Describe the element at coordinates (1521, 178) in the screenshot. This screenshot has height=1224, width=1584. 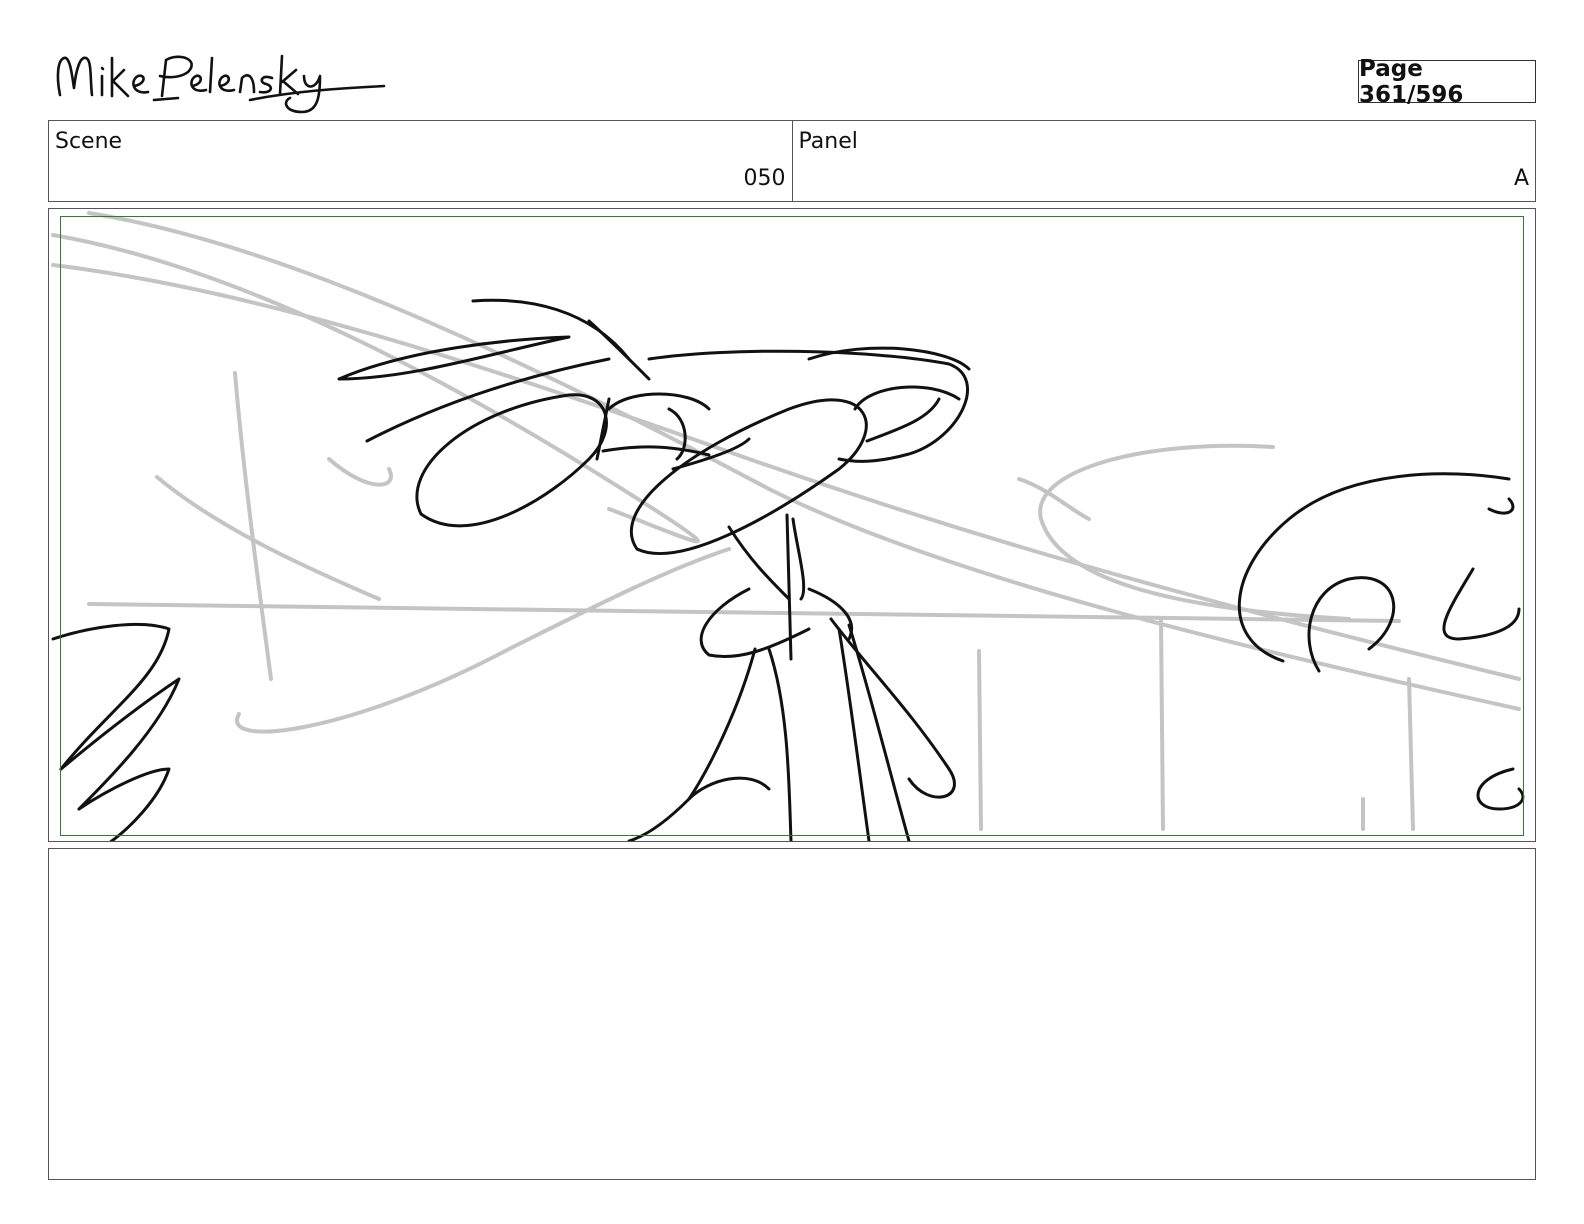
I see `panel-letter: A` at that location.